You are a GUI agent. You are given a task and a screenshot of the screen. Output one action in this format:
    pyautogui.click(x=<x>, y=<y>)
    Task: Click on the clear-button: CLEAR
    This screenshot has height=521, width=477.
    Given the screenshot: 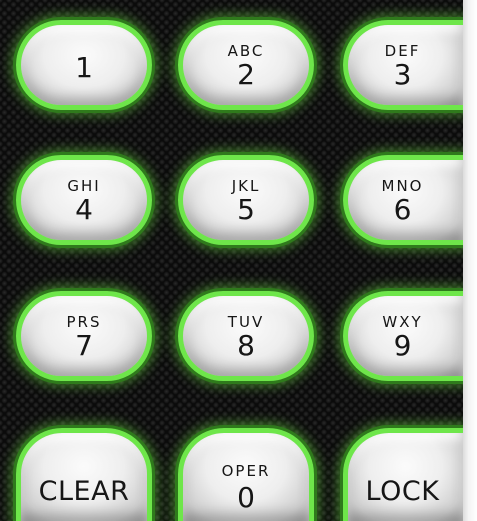 What is the action you would take?
    pyautogui.click(x=84, y=474)
    